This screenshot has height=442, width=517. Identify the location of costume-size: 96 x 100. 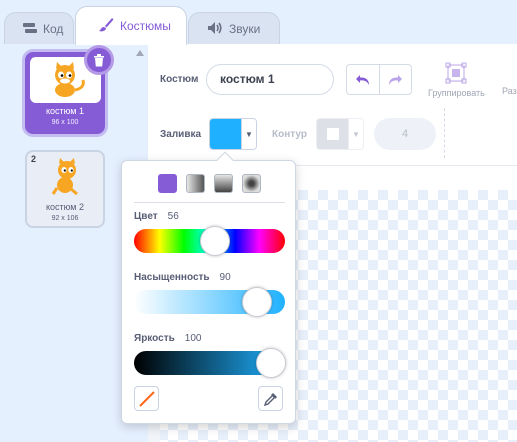
(65, 122).